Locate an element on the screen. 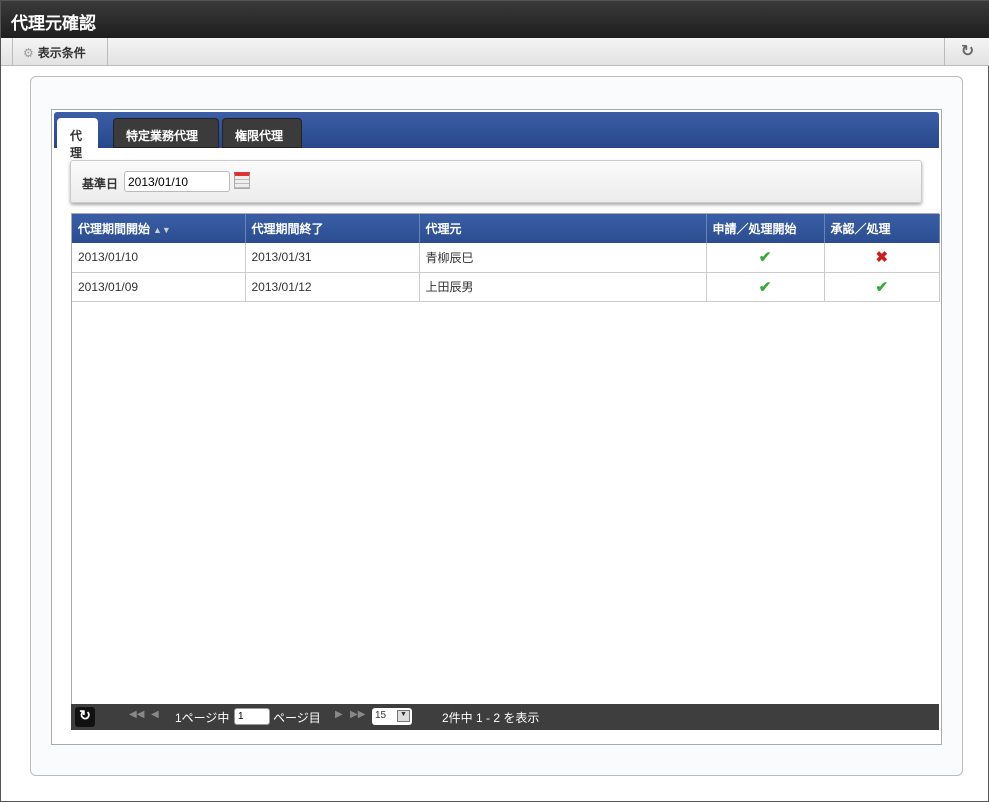  page-input is located at coordinates (252, 716).